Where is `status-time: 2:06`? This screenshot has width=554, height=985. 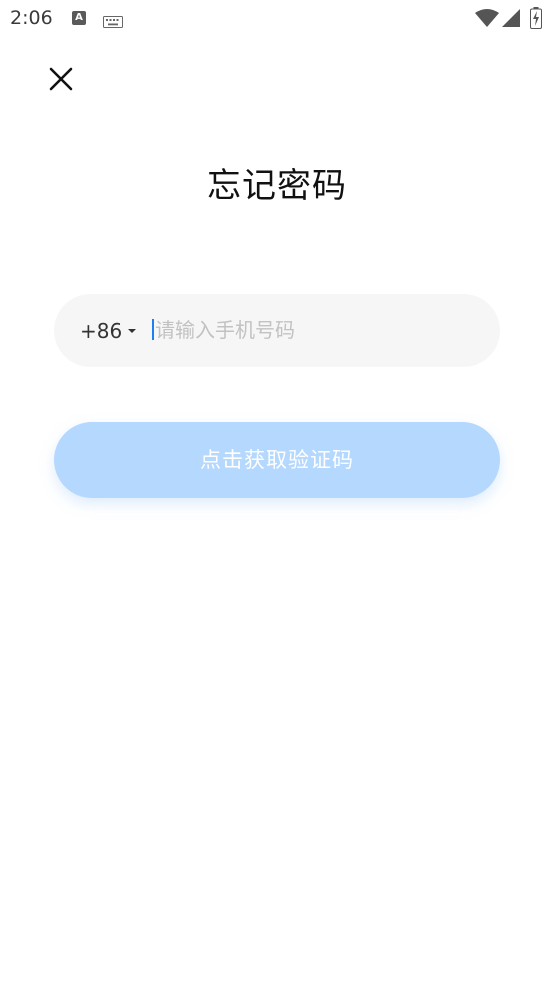
status-time: 2:06 is located at coordinates (31, 18).